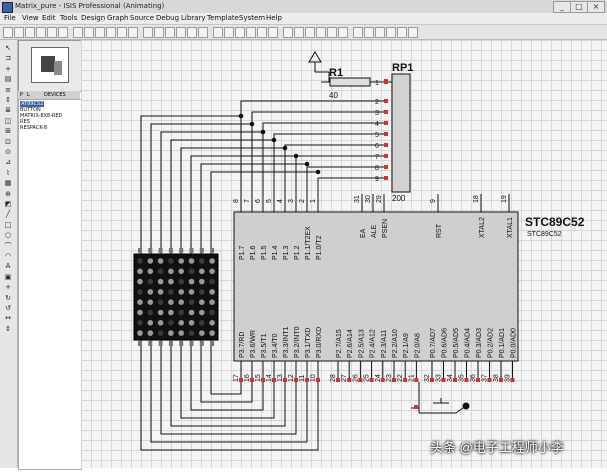 This screenshot has height=472, width=607. What do you see at coordinates (93, 18) in the screenshot?
I see `menu-design: Design` at bounding box center [93, 18].